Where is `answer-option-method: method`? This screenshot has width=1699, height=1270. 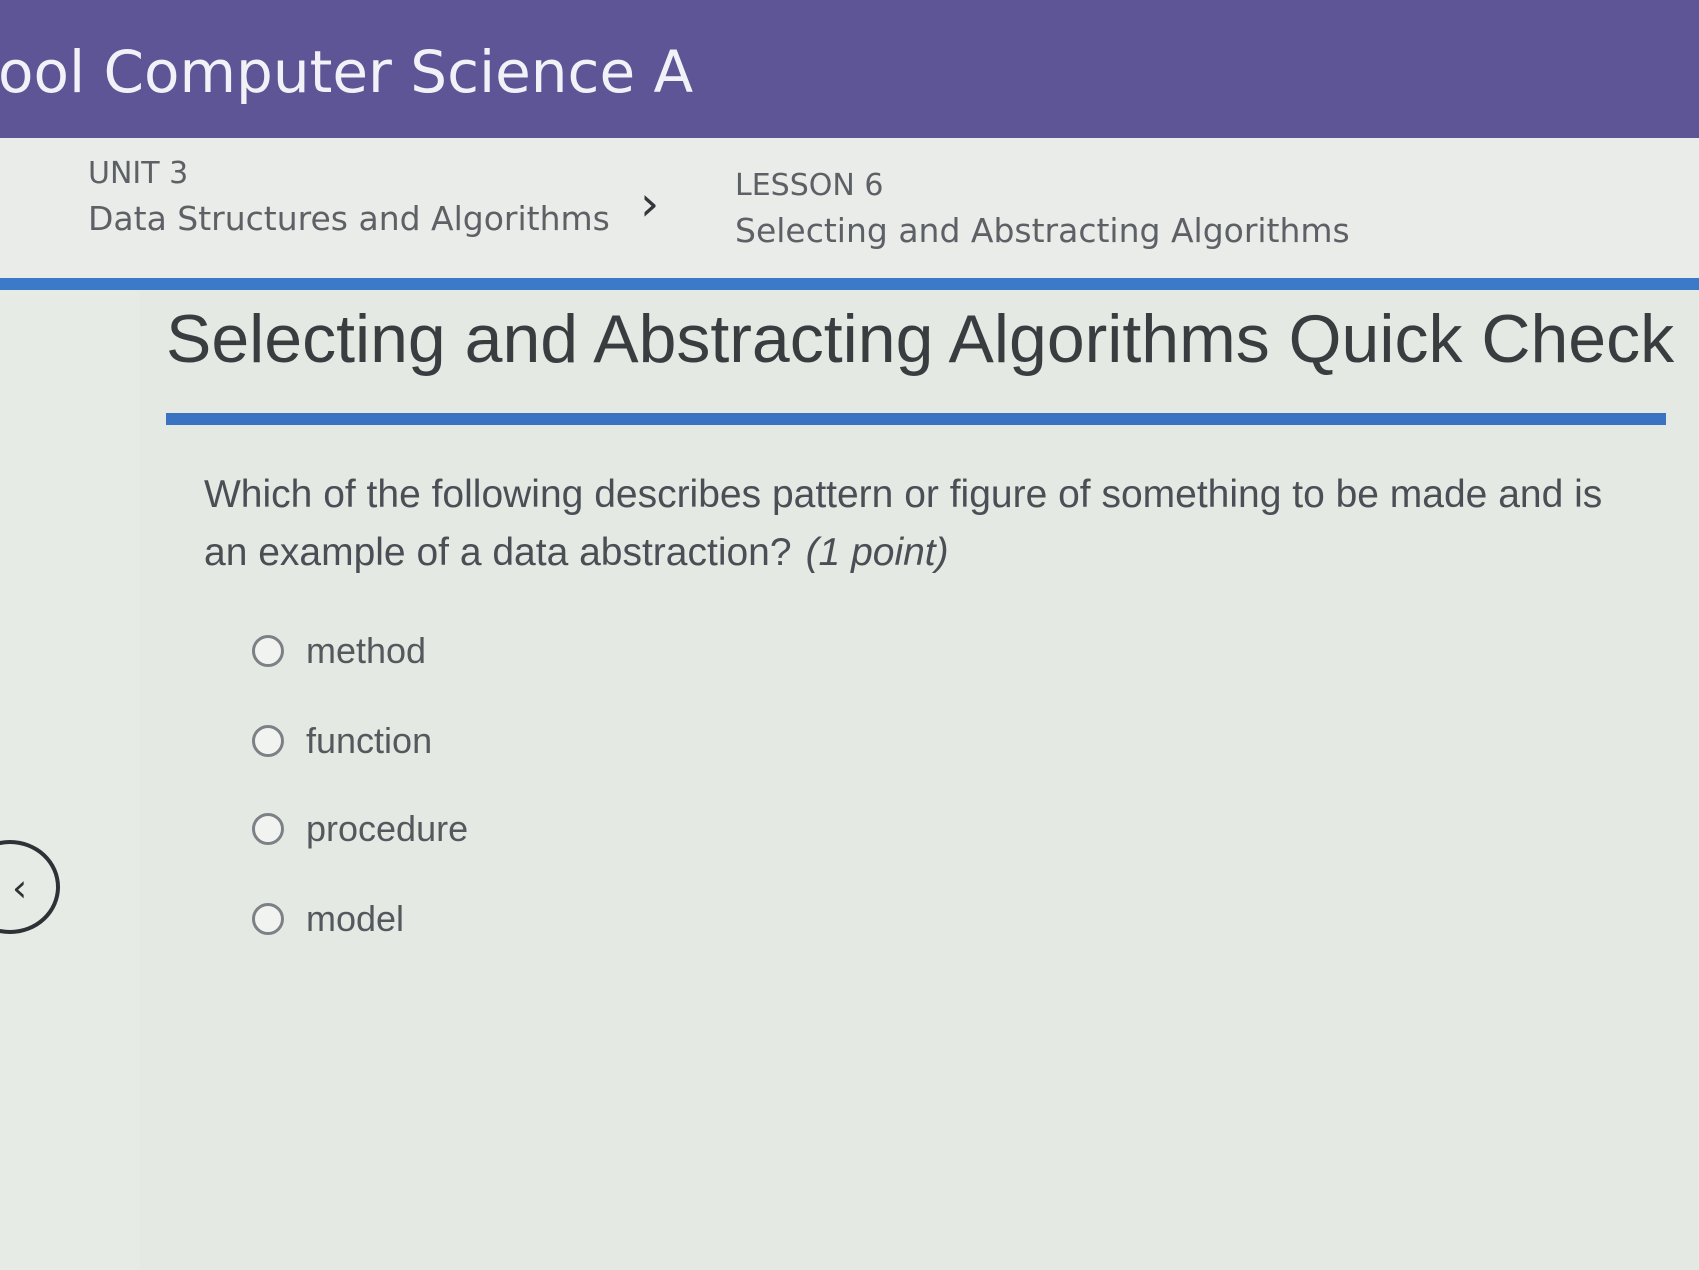
answer-option-method: method is located at coordinates (339, 651).